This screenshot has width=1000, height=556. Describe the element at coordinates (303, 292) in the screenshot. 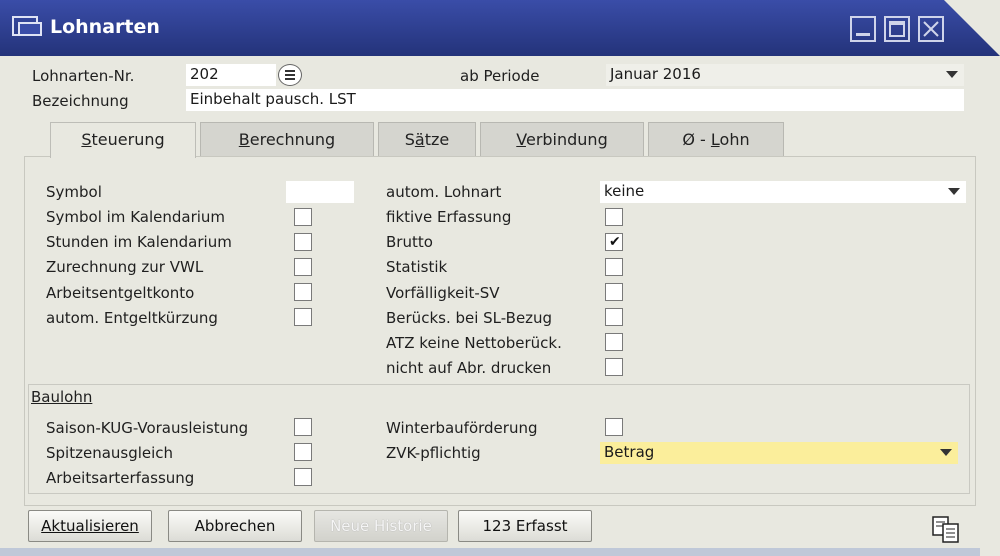

I see `arbeitsentgeltkonto-checkbox` at that location.